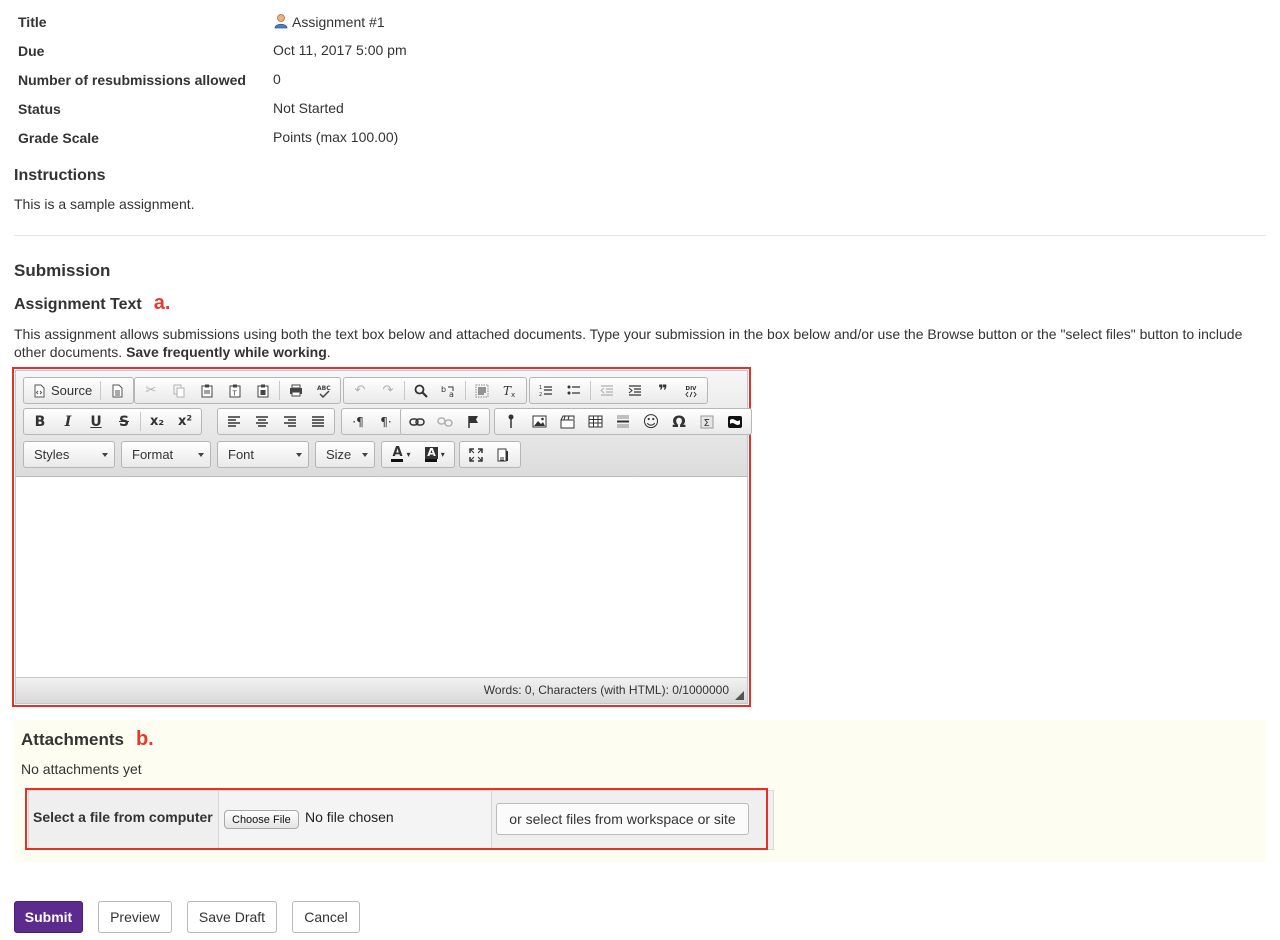 Image resolution: width=1280 pixels, height=940 pixels. Describe the element at coordinates (358, 421) in the screenshot. I see `text-direction-ltr-button: ·¶` at that location.